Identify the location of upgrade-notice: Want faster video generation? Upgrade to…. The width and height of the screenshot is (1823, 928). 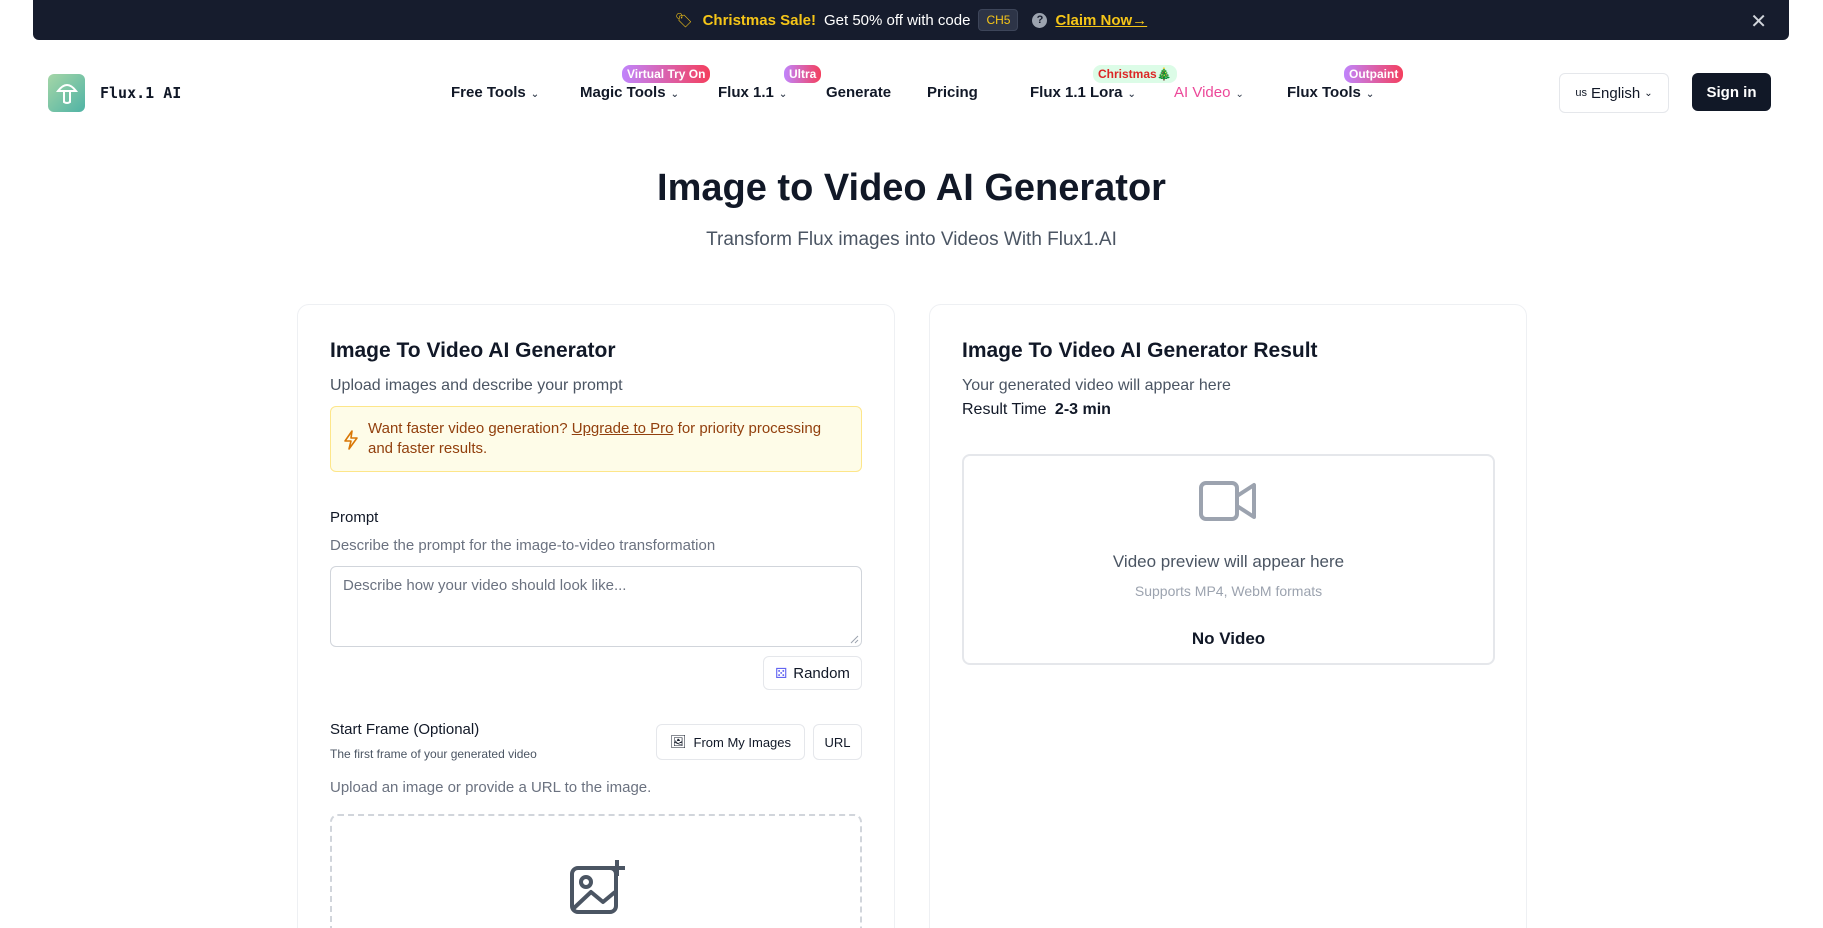
(596, 439).